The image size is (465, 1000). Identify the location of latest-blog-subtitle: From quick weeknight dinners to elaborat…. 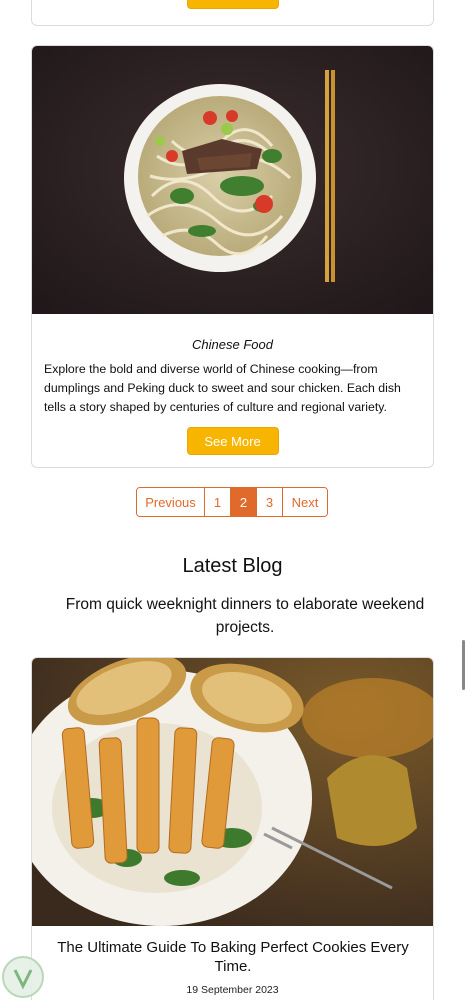
(245, 616).